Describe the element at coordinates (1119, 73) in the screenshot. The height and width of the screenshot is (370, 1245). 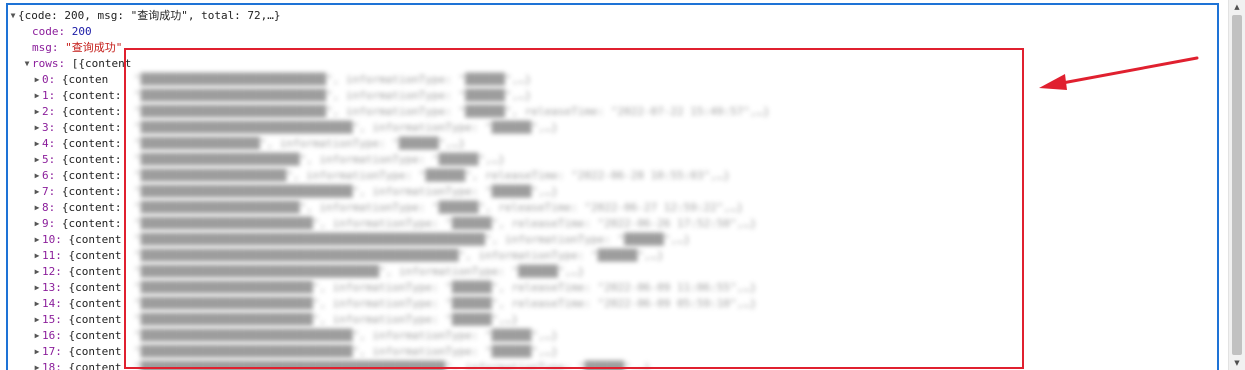
I see `arrow-icon` at that location.